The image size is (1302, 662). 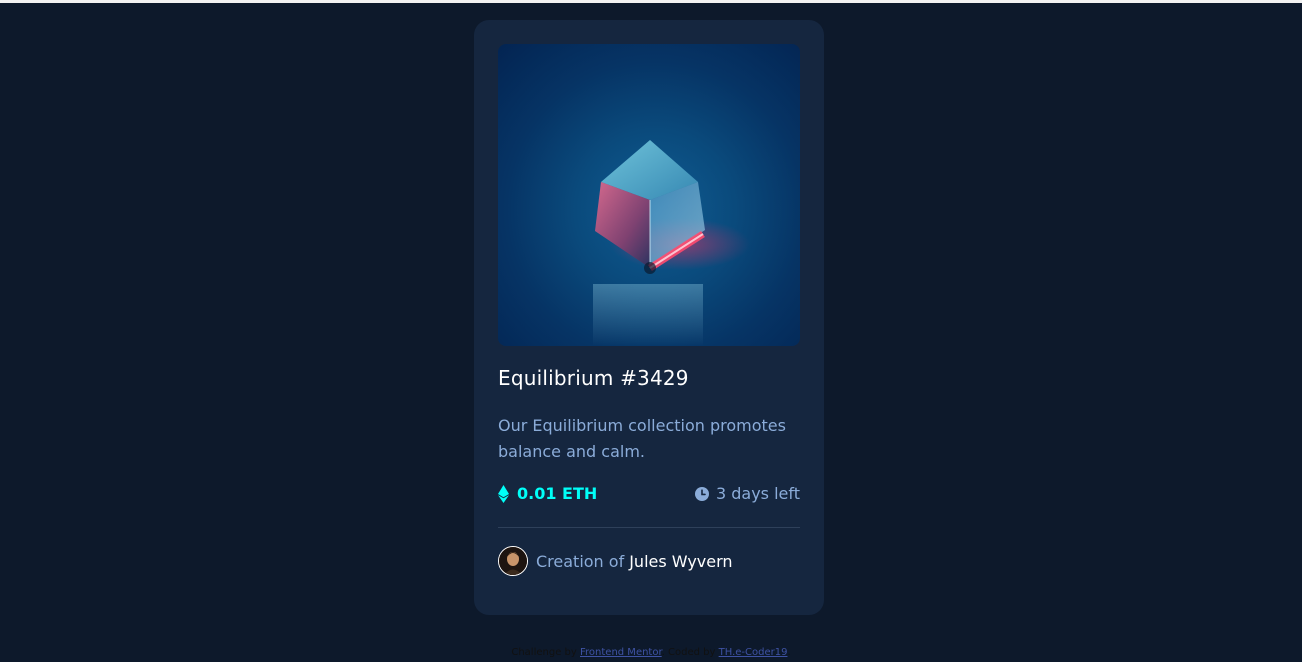 I want to click on divider, so click(x=649, y=527).